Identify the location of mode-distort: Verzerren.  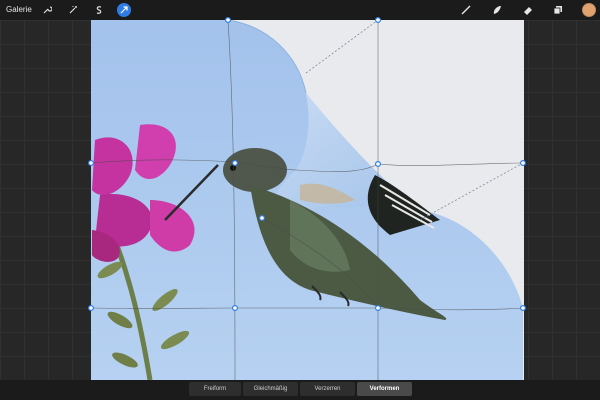
(327, 389).